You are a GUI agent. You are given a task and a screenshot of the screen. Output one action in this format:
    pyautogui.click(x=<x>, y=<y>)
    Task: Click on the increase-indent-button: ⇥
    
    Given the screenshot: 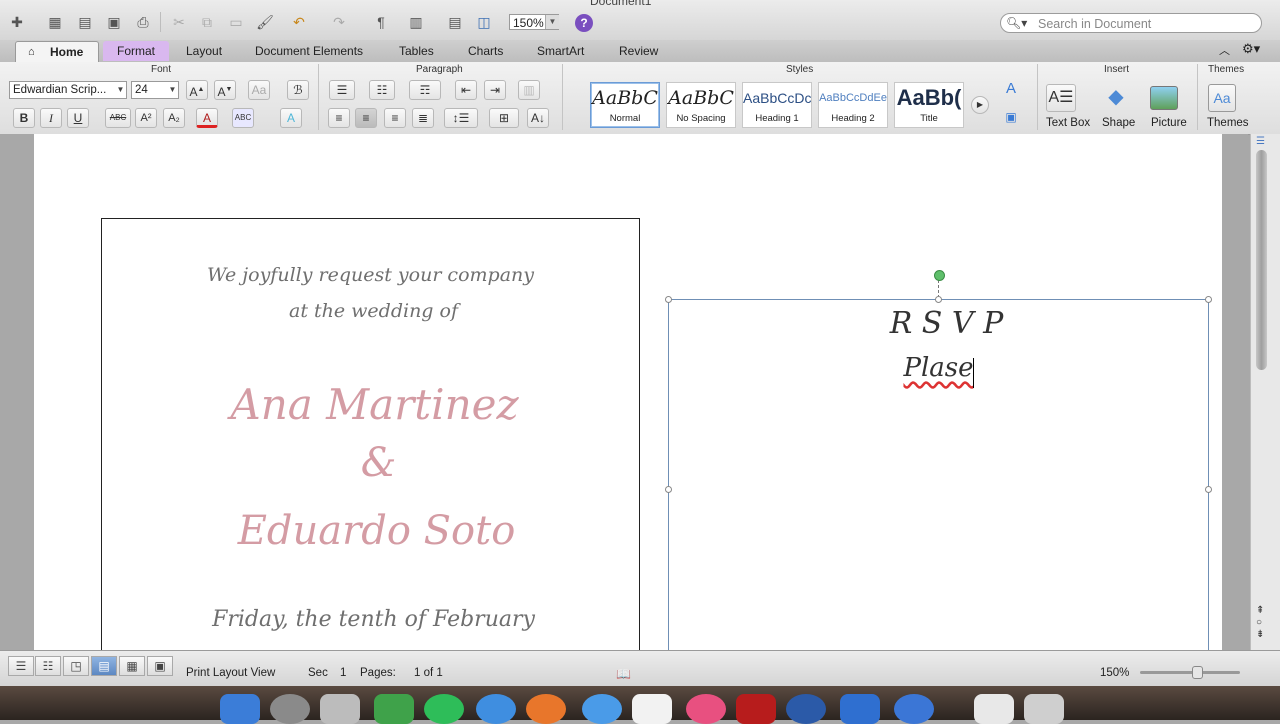 What is the action you would take?
    pyautogui.click(x=495, y=90)
    